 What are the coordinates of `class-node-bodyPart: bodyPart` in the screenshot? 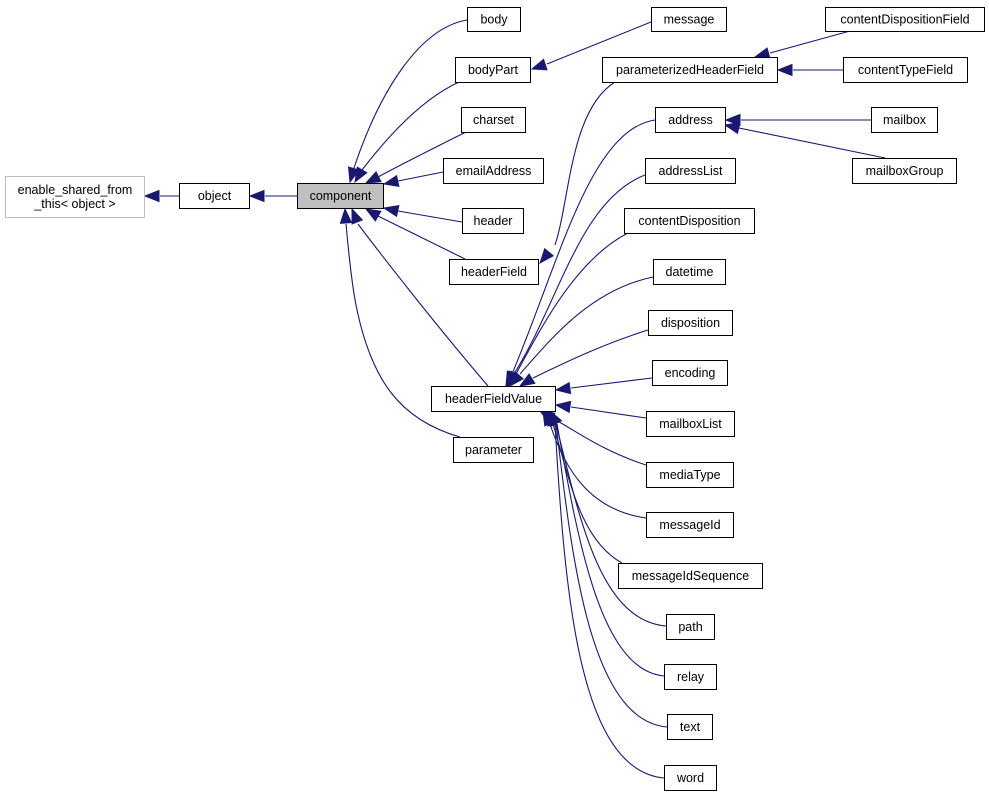 It's located at (493, 70).